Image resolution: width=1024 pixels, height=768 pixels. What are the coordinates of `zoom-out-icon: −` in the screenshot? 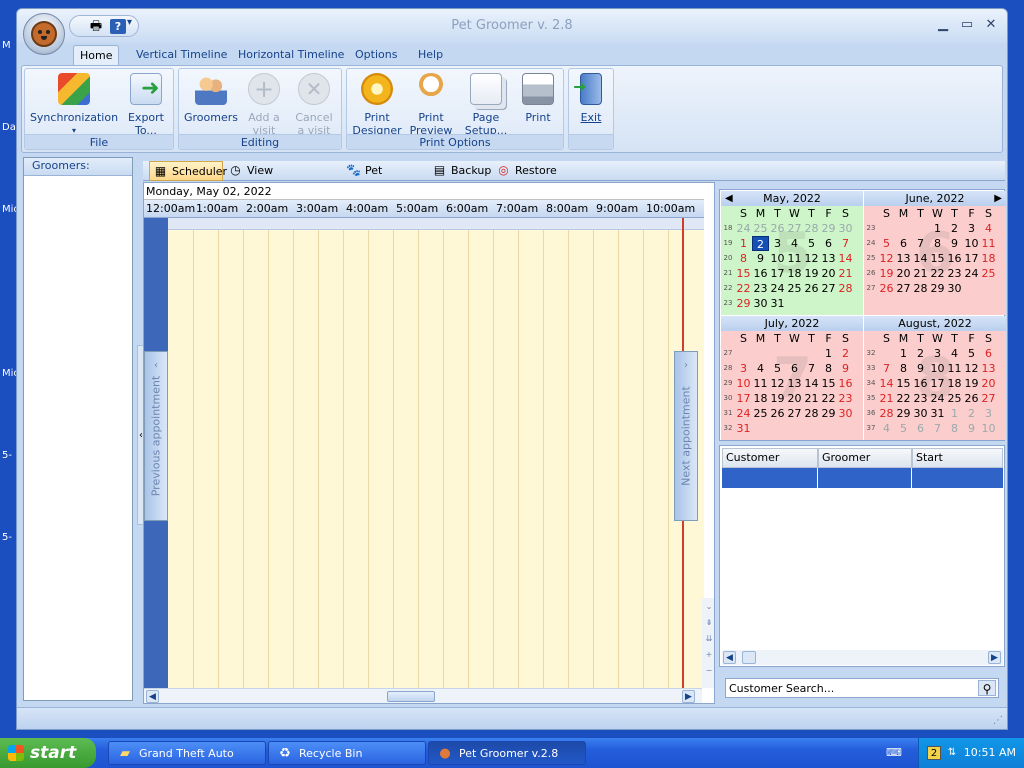 It's located at (709, 671).